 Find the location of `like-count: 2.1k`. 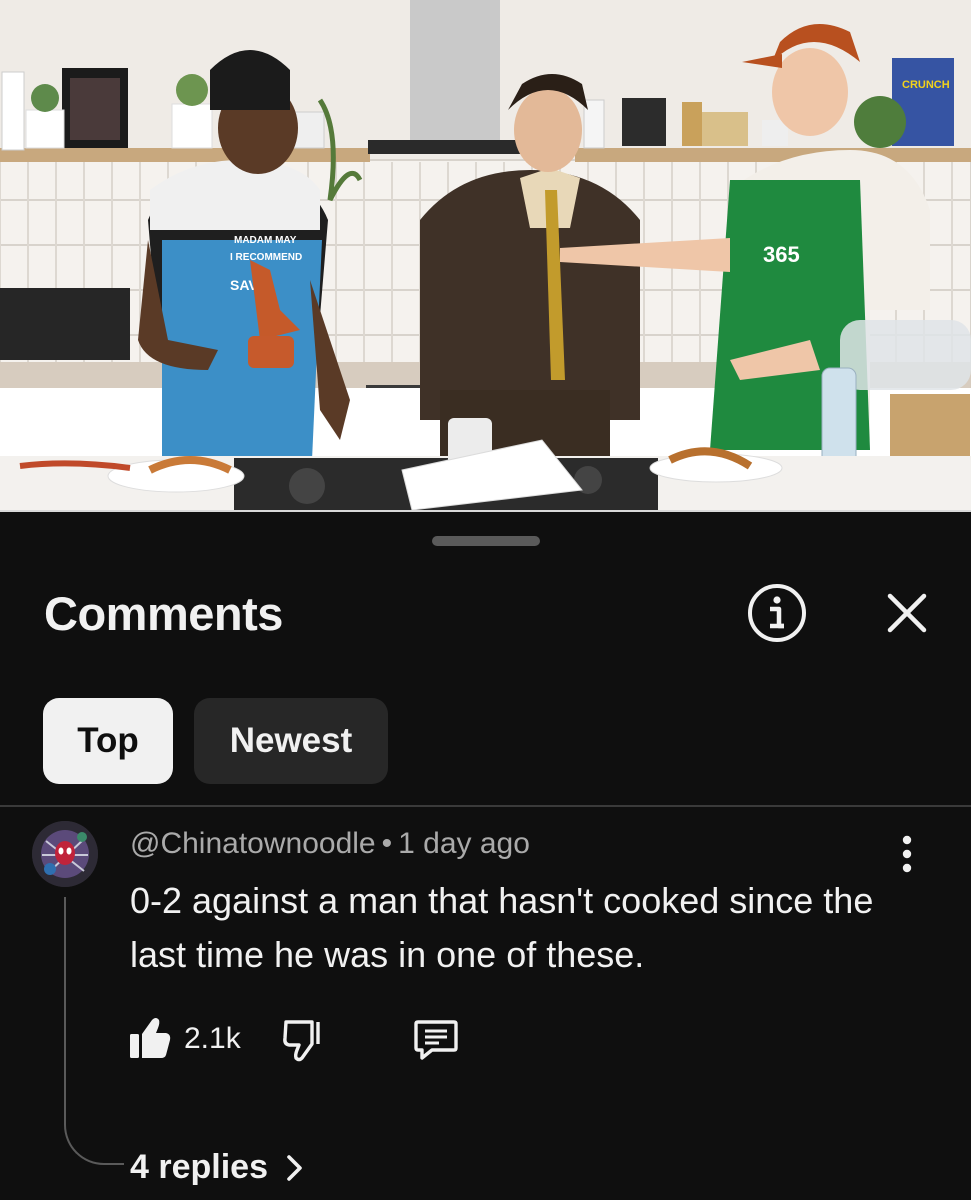

like-count: 2.1k is located at coordinates (212, 1038).